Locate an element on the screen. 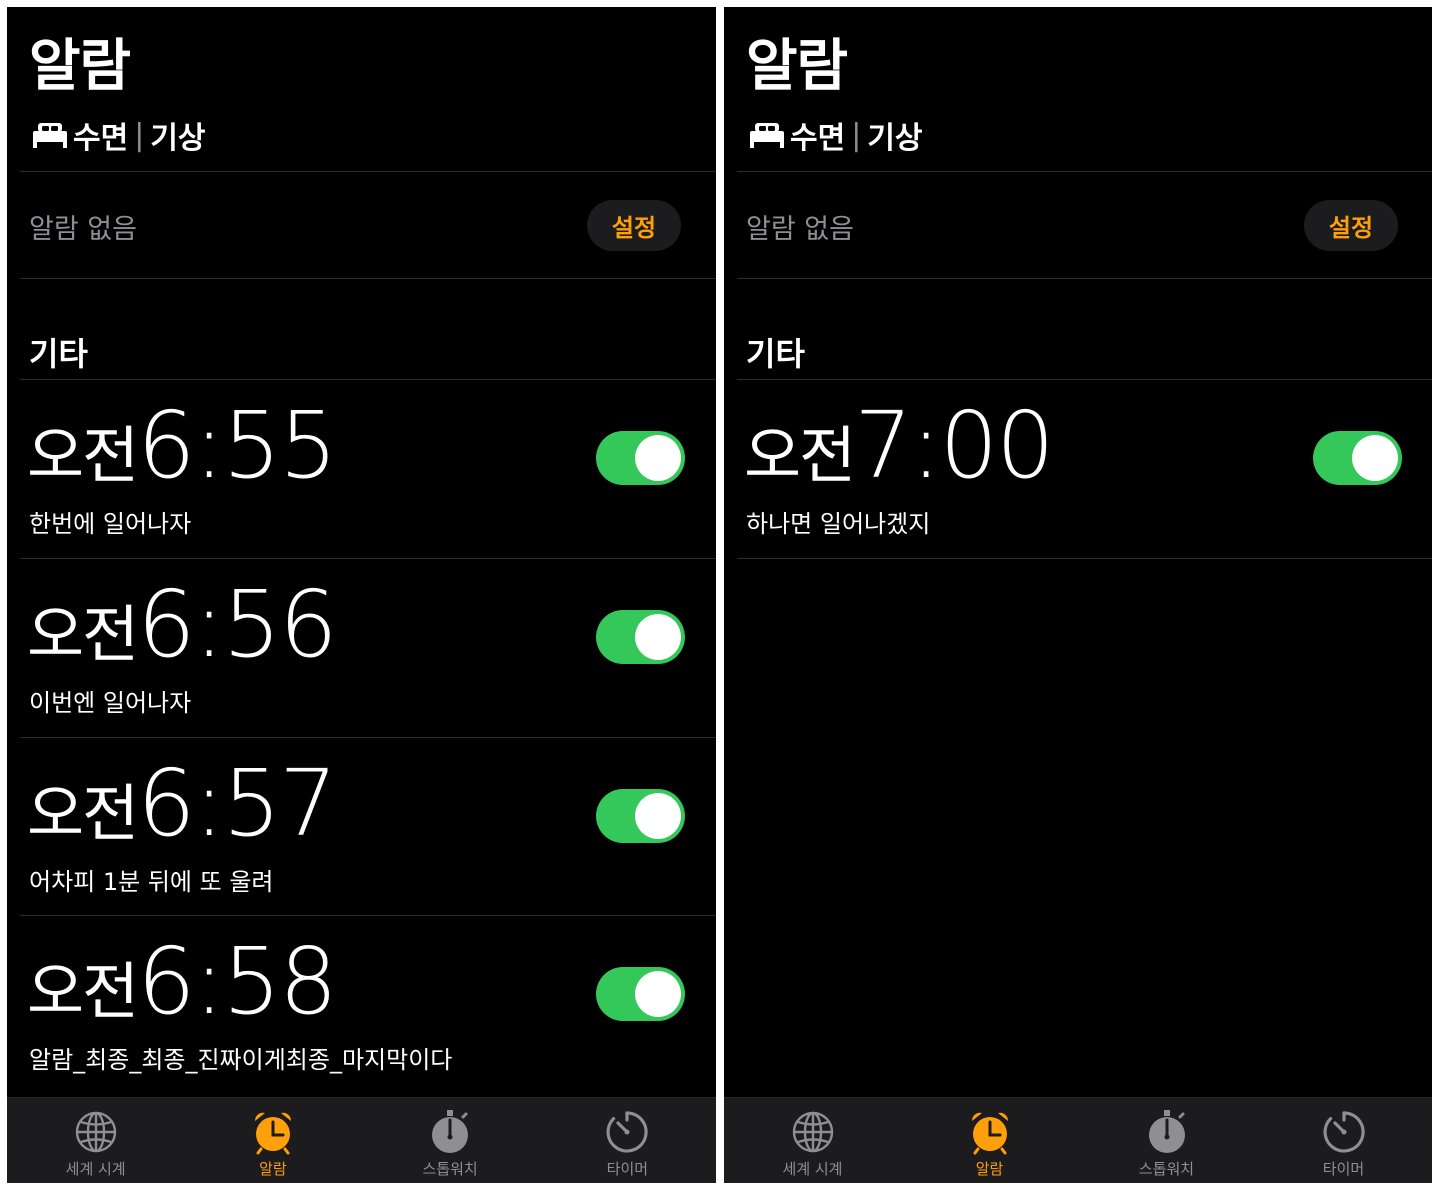 This screenshot has width=1440, height=1191. alarm-label: 어차피 1분 뒤에 또 울려 is located at coordinates (151, 882).